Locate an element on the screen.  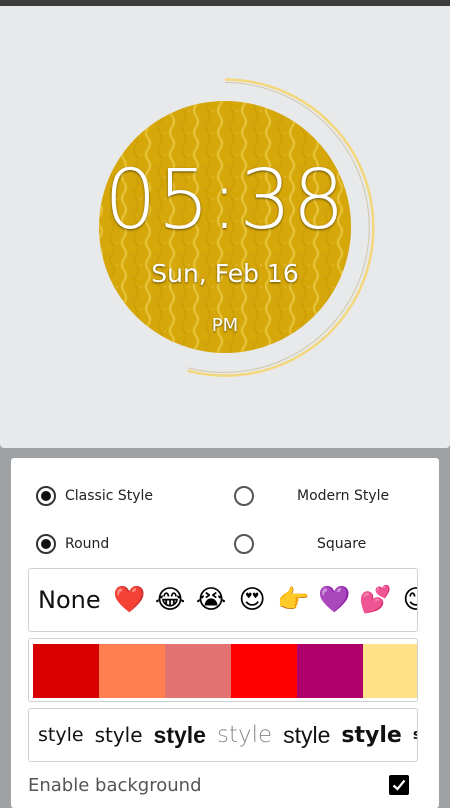
modern-style-radio is located at coordinates (244, 496).